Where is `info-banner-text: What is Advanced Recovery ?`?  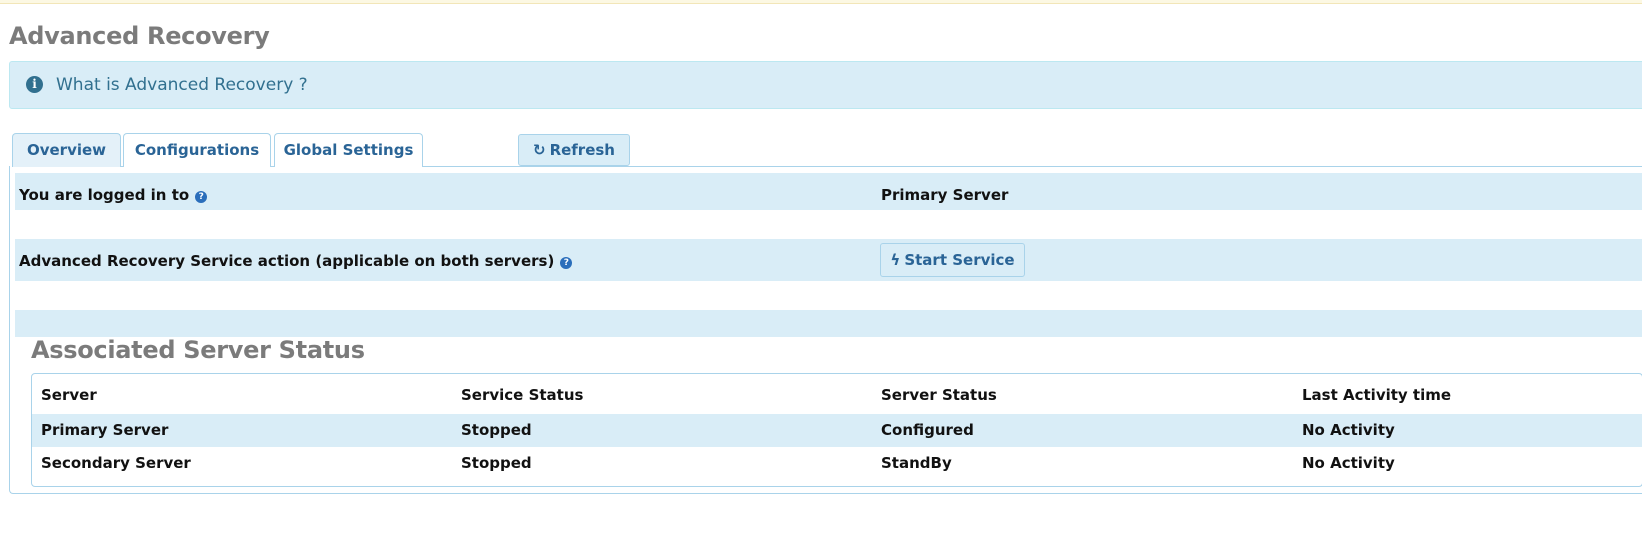
info-banner-text: What is Advanced Recovery ? is located at coordinates (182, 85).